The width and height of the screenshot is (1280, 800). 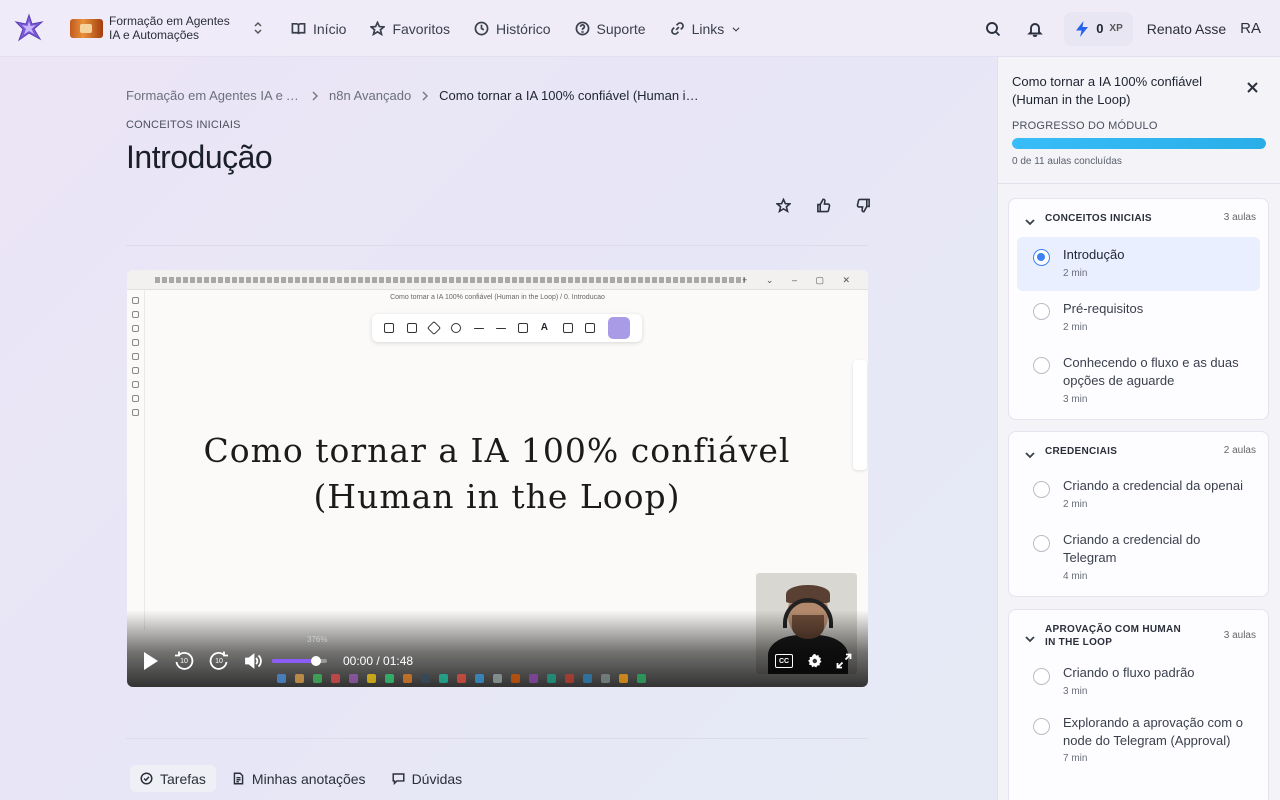 I want to click on video-drawing-toolbar: A, so click(x=507, y=328).